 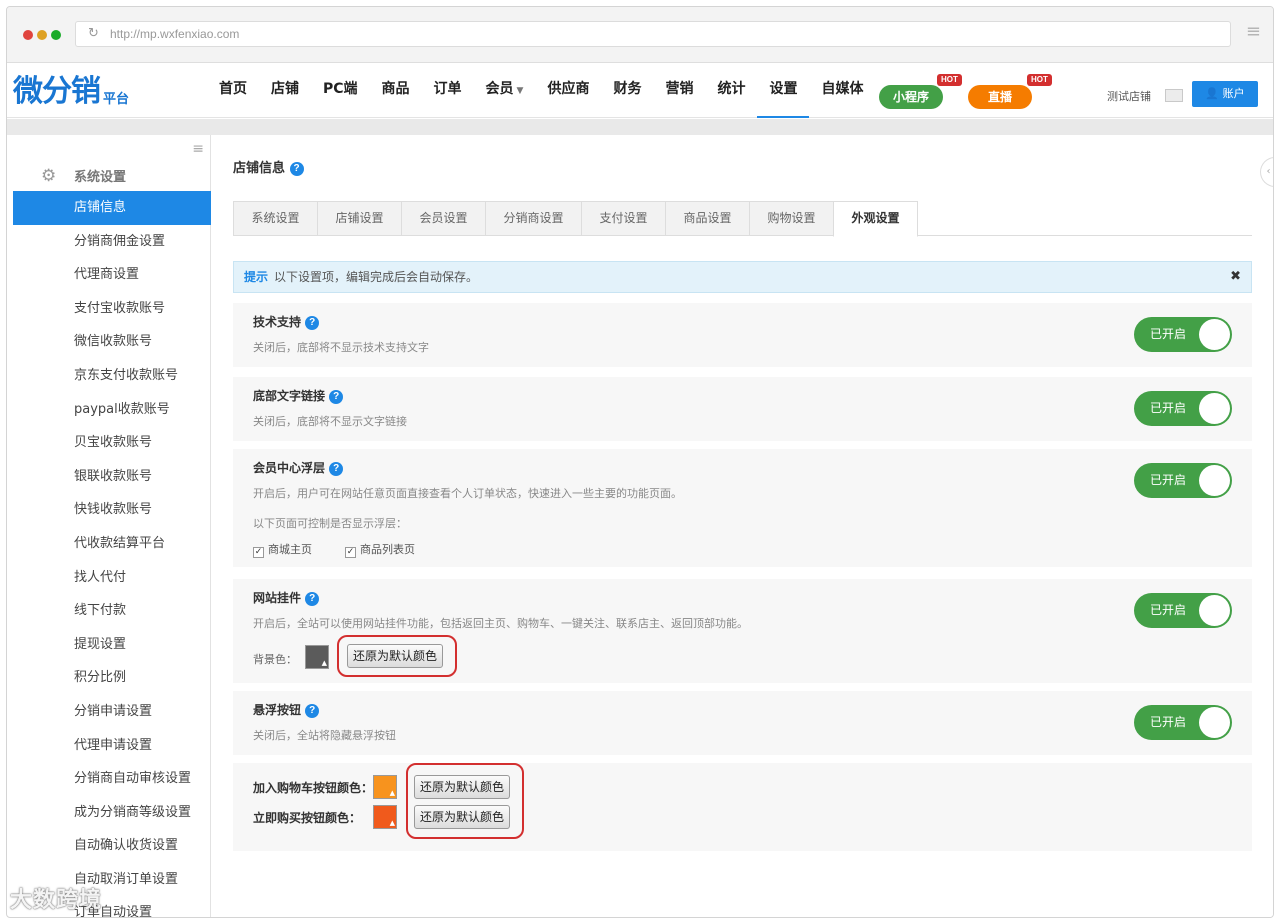 I want to click on sidebar-item: 代理申请设置, so click(x=112, y=746).